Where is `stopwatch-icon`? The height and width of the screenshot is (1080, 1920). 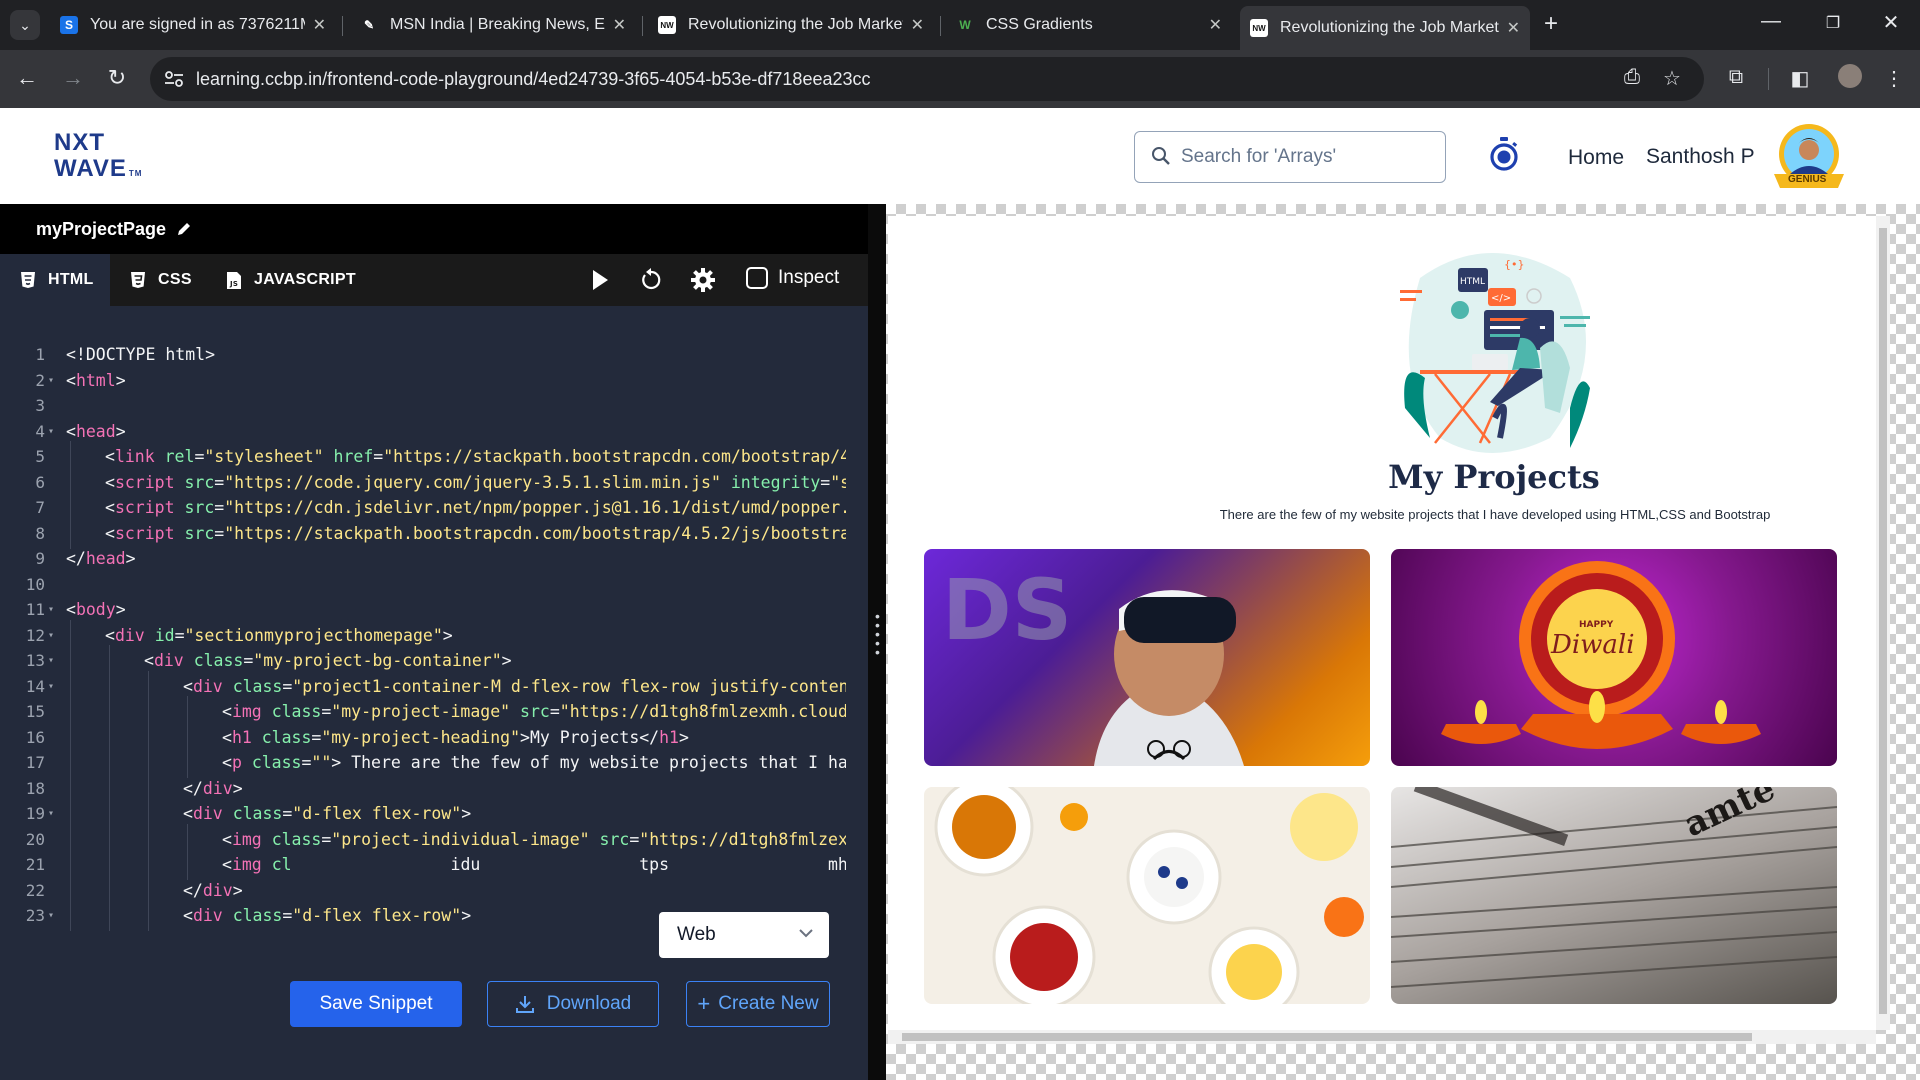 stopwatch-icon is located at coordinates (1504, 154).